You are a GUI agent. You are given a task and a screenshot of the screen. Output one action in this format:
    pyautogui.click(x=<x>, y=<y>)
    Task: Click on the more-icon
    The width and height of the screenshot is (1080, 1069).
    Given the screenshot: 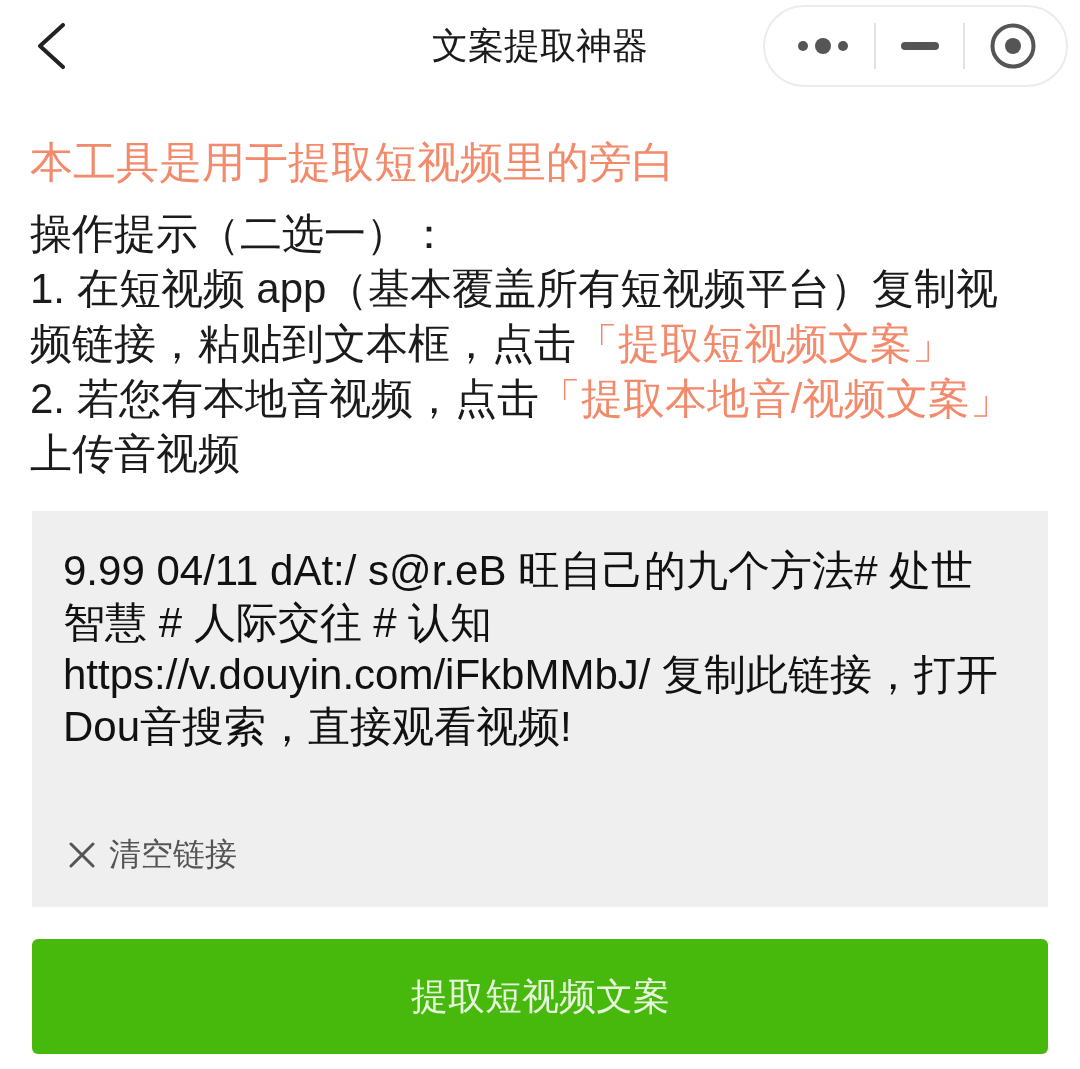 What is the action you would take?
    pyautogui.click(x=823, y=46)
    